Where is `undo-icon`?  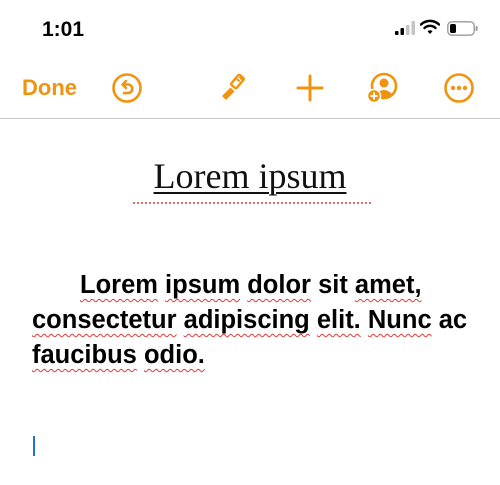 undo-icon is located at coordinates (127, 88).